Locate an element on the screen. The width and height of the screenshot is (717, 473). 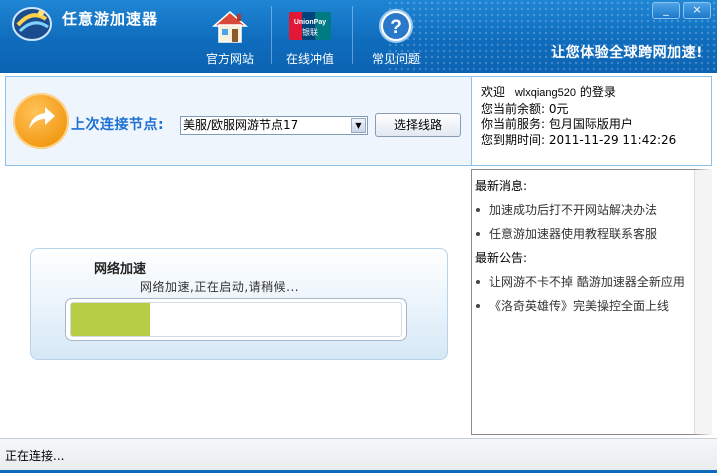
news-link: 任意游加速器使用教程联系客服 is located at coordinates (584, 234).